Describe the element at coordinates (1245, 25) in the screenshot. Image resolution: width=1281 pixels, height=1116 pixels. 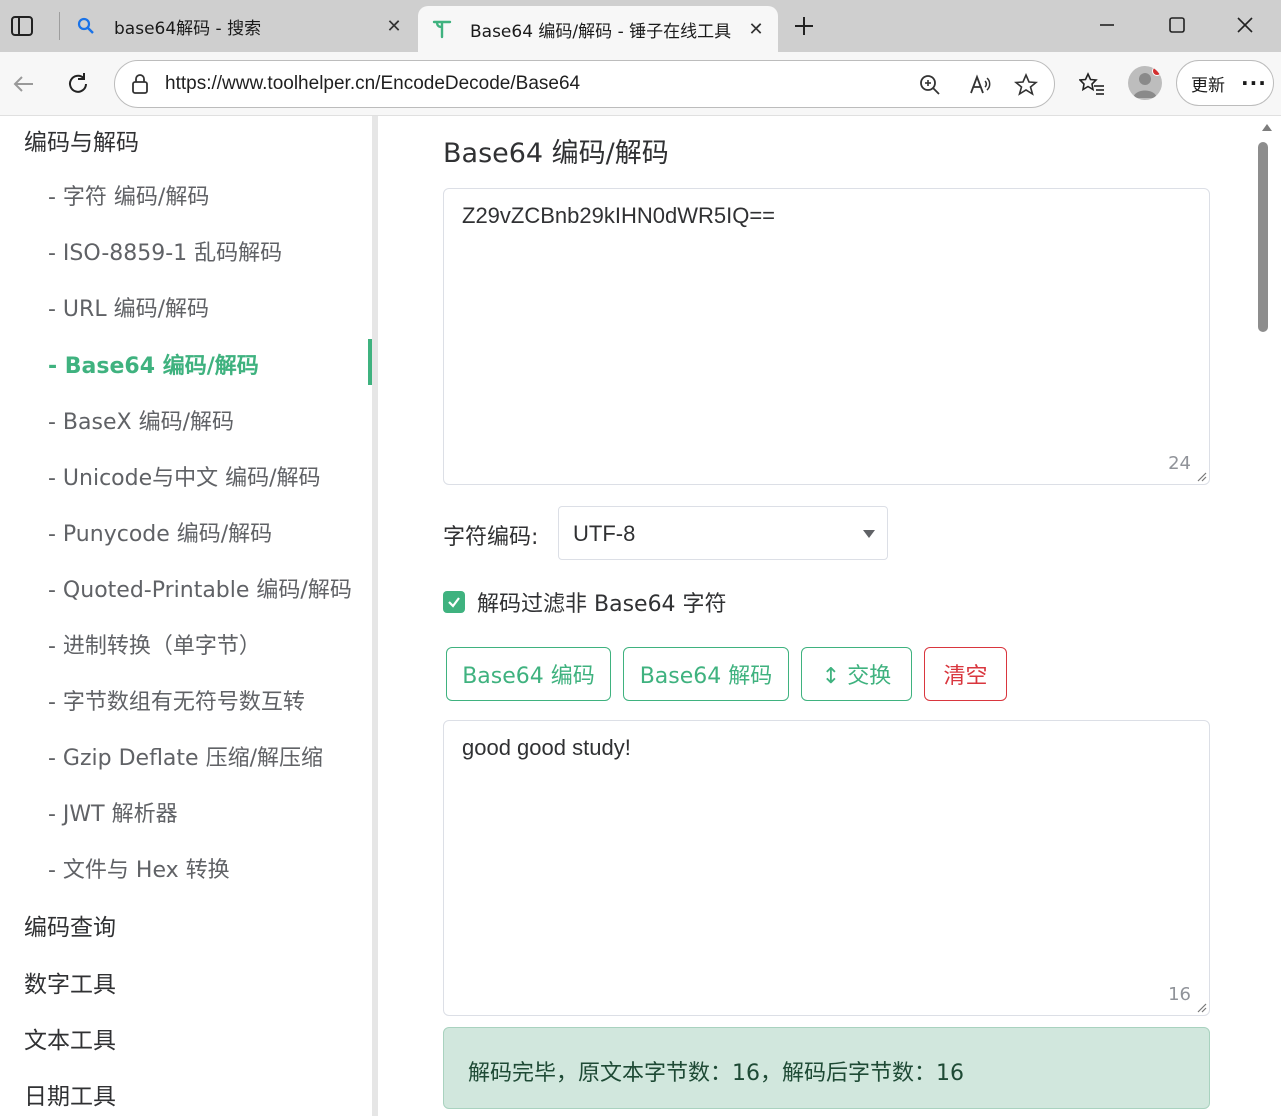
I see `close-window-icon` at that location.